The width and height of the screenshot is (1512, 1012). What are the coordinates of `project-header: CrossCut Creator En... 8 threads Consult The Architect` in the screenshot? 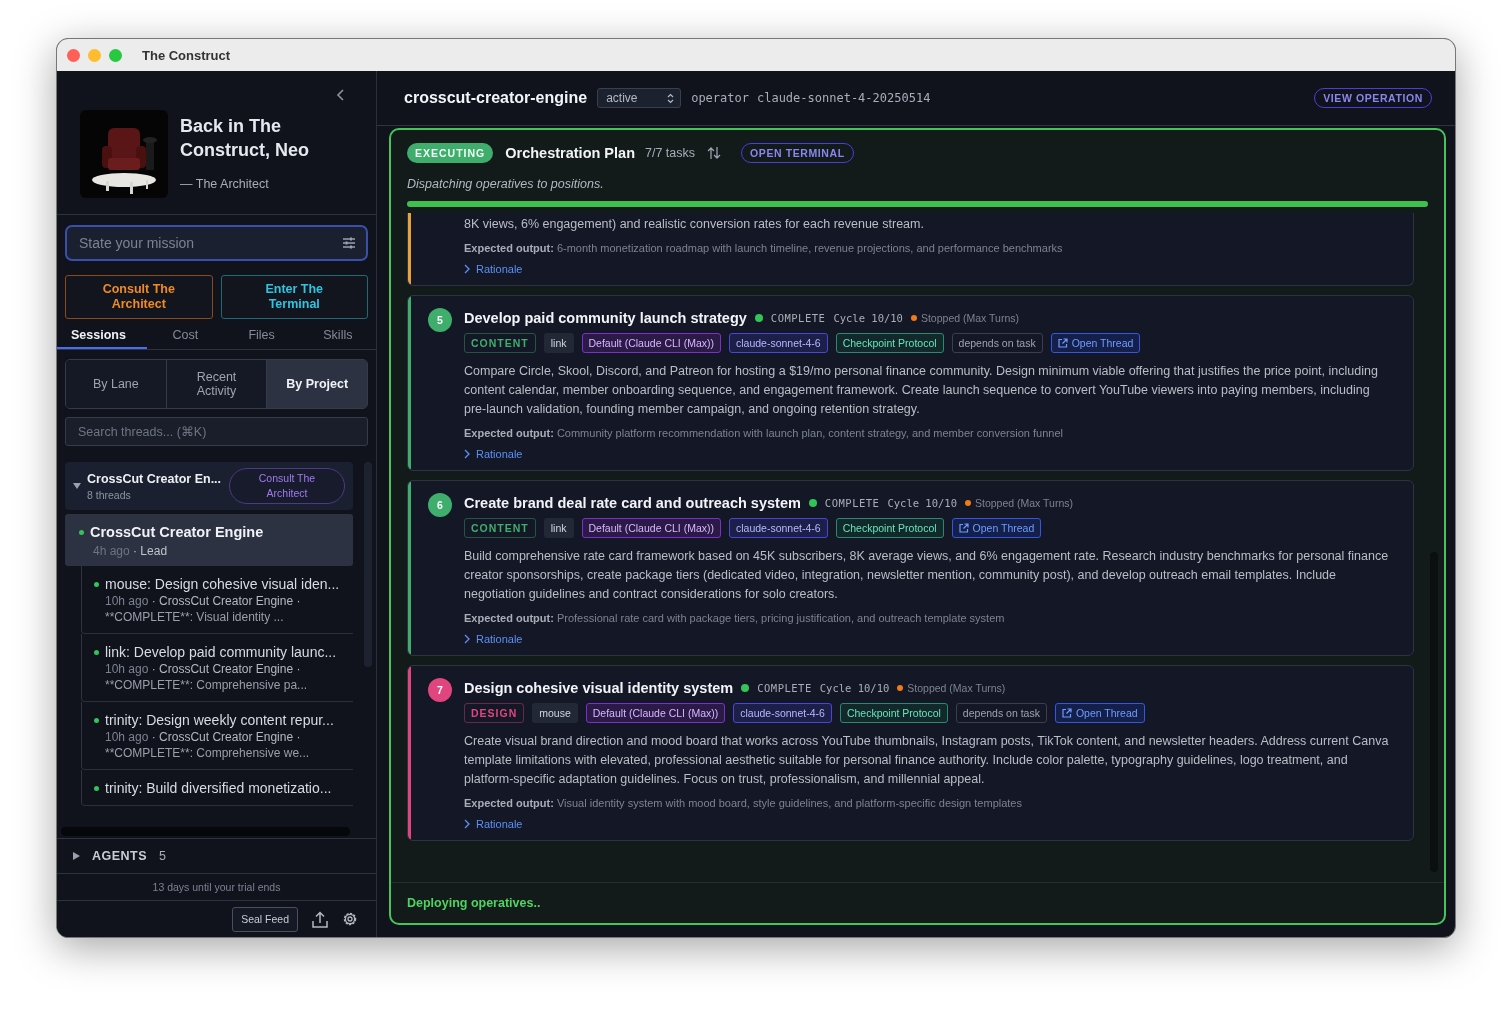 It's located at (209, 486).